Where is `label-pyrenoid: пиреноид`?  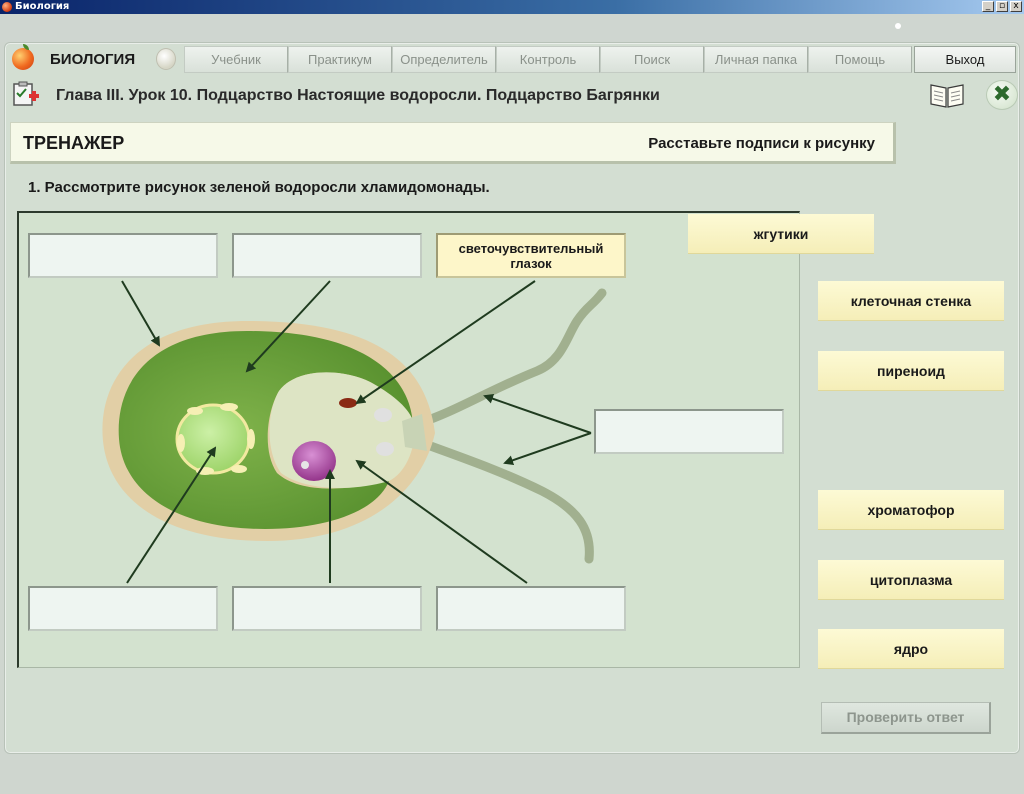
label-pyrenoid: пиреноид is located at coordinates (911, 371).